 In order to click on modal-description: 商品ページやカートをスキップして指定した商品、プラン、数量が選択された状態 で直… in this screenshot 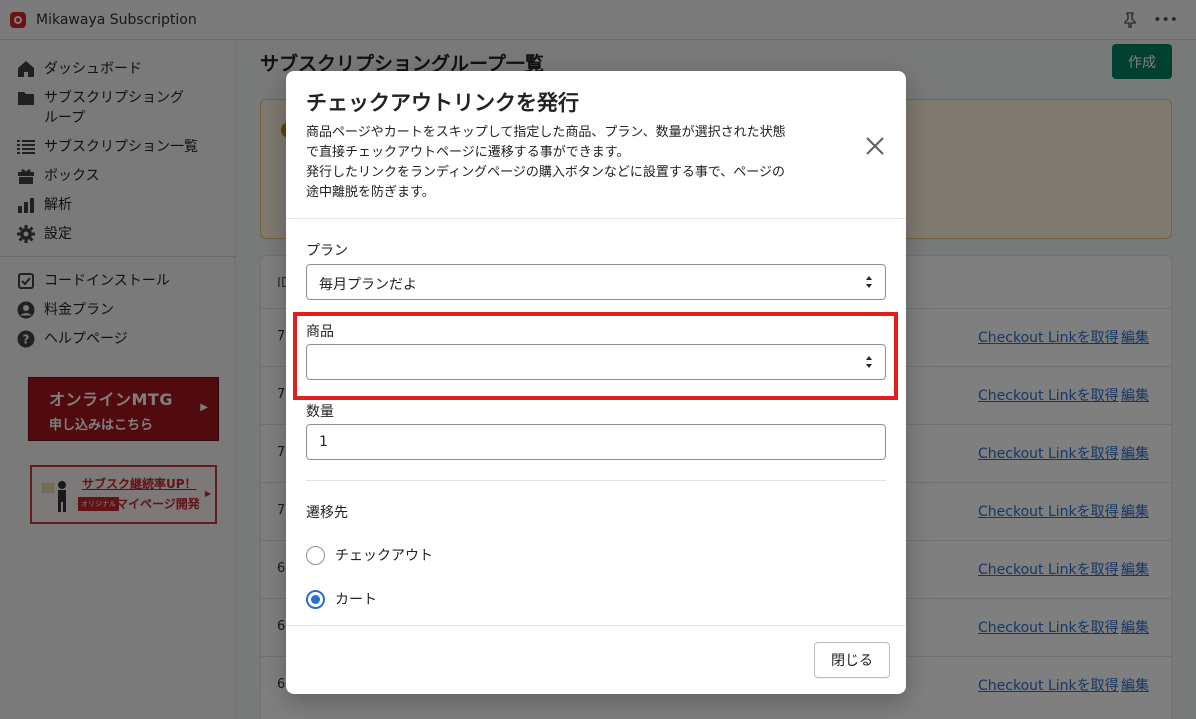, I will do `click(566, 163)`.